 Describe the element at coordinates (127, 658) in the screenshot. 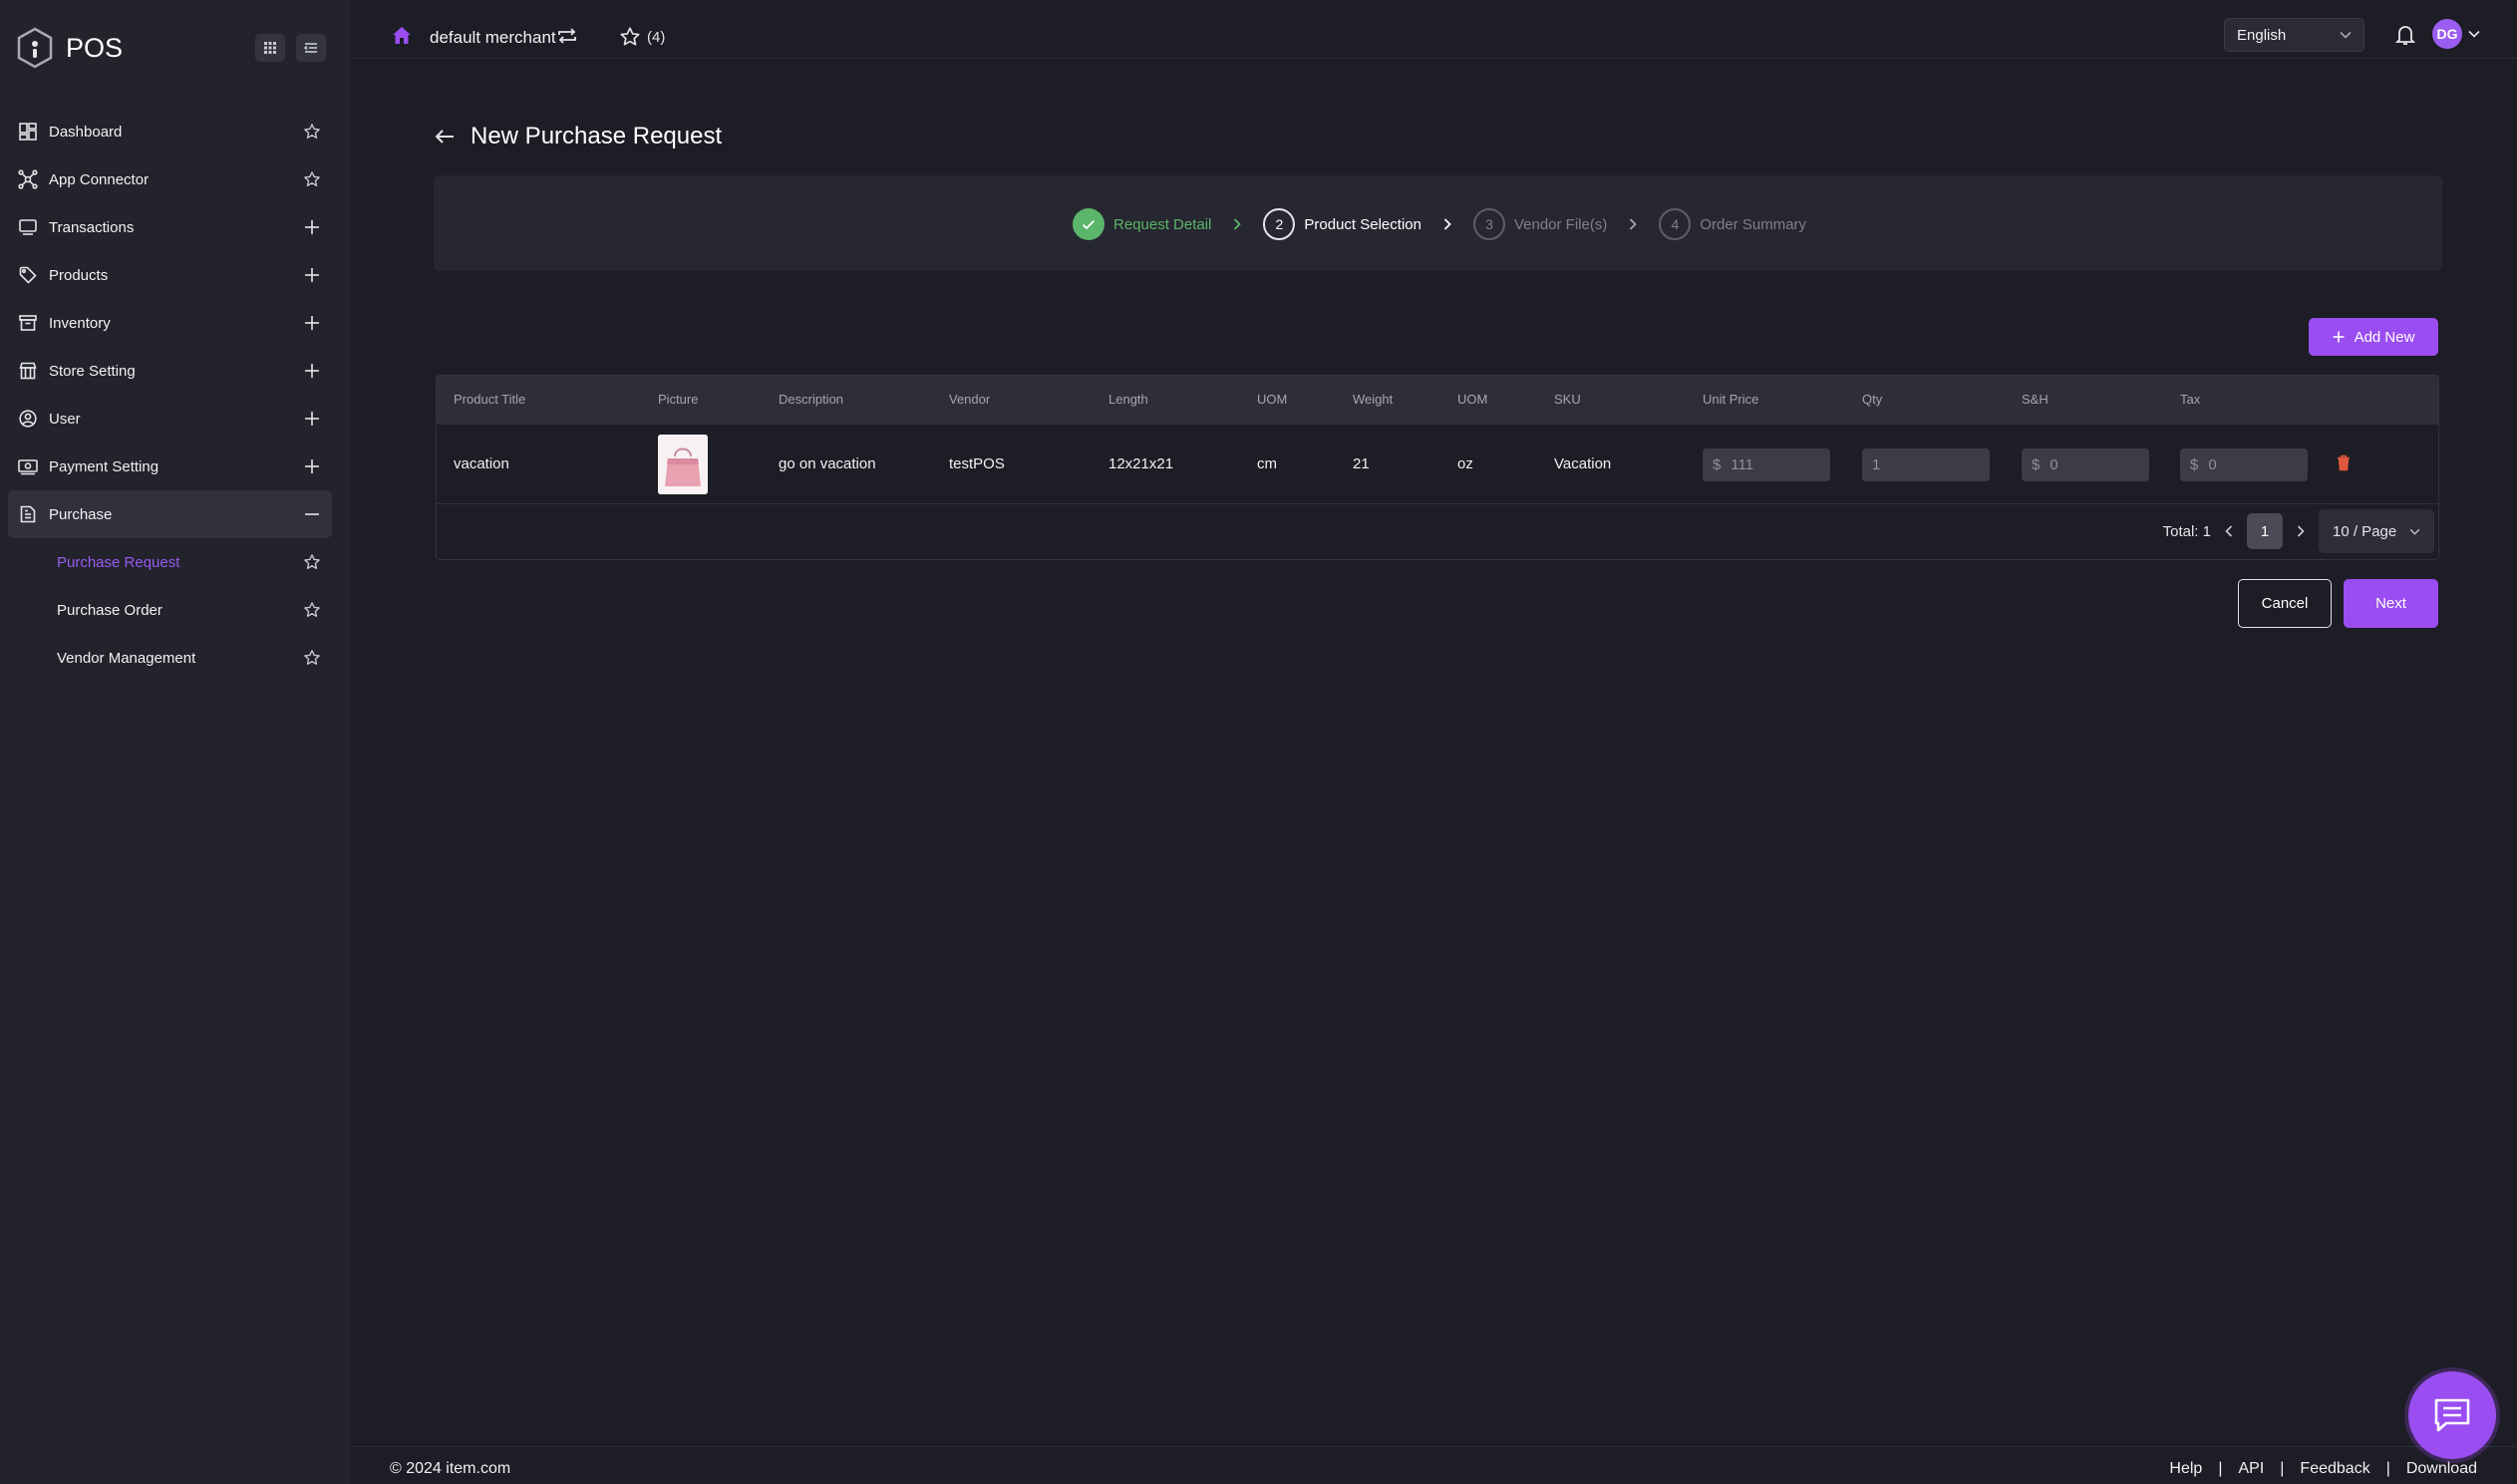

I see `sidebar-subitem-label: Vendor Management` at that location.